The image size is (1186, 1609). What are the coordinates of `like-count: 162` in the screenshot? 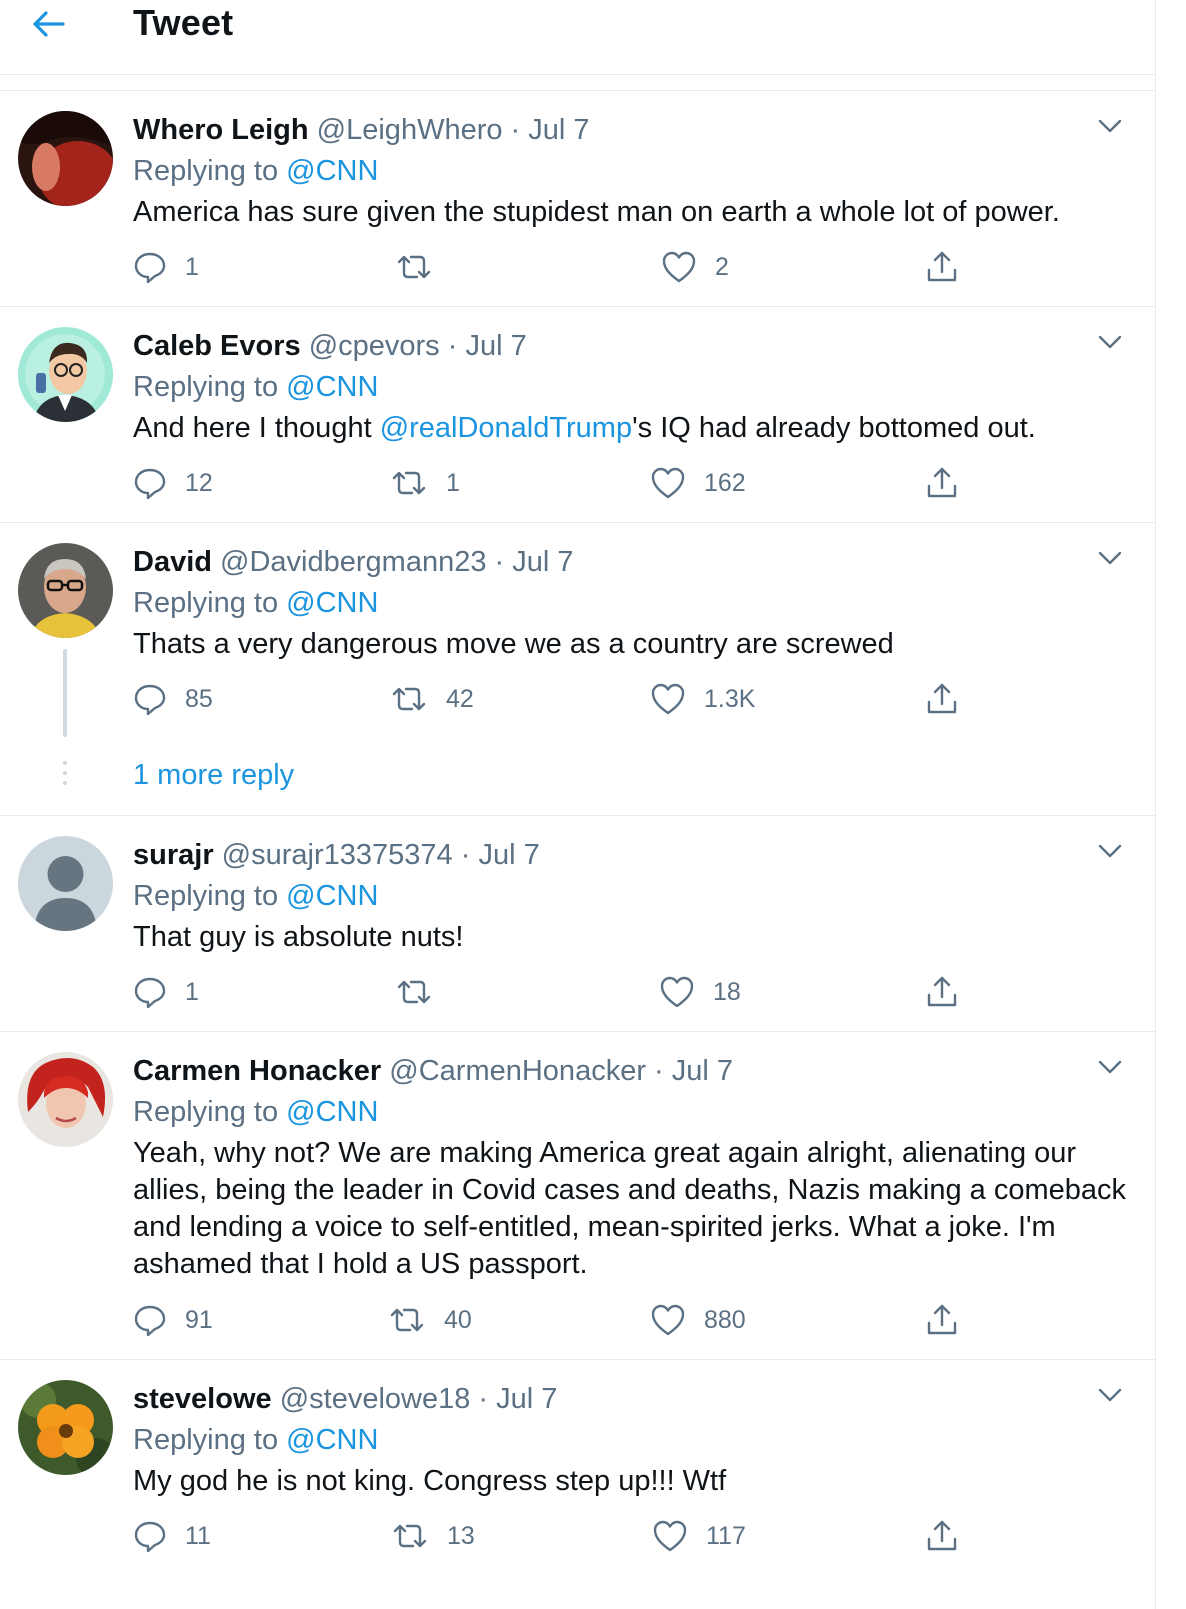 It's located at (725, 482).